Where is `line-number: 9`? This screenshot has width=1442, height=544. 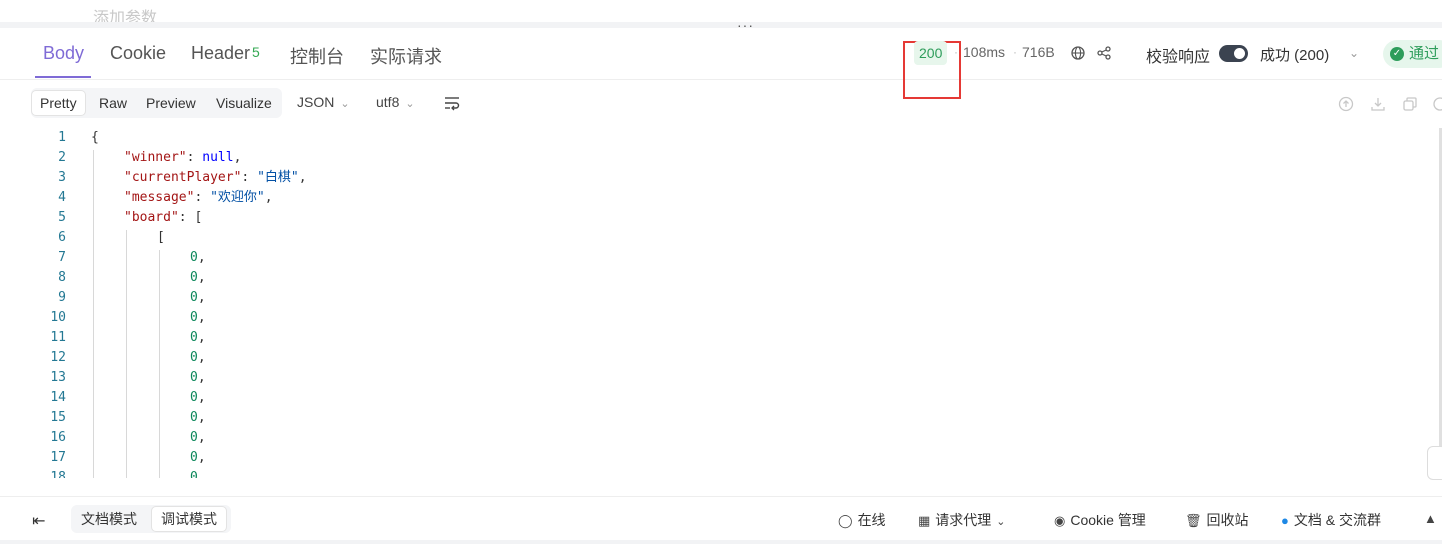 line-number: 9 is located at coordinates (62, 297).